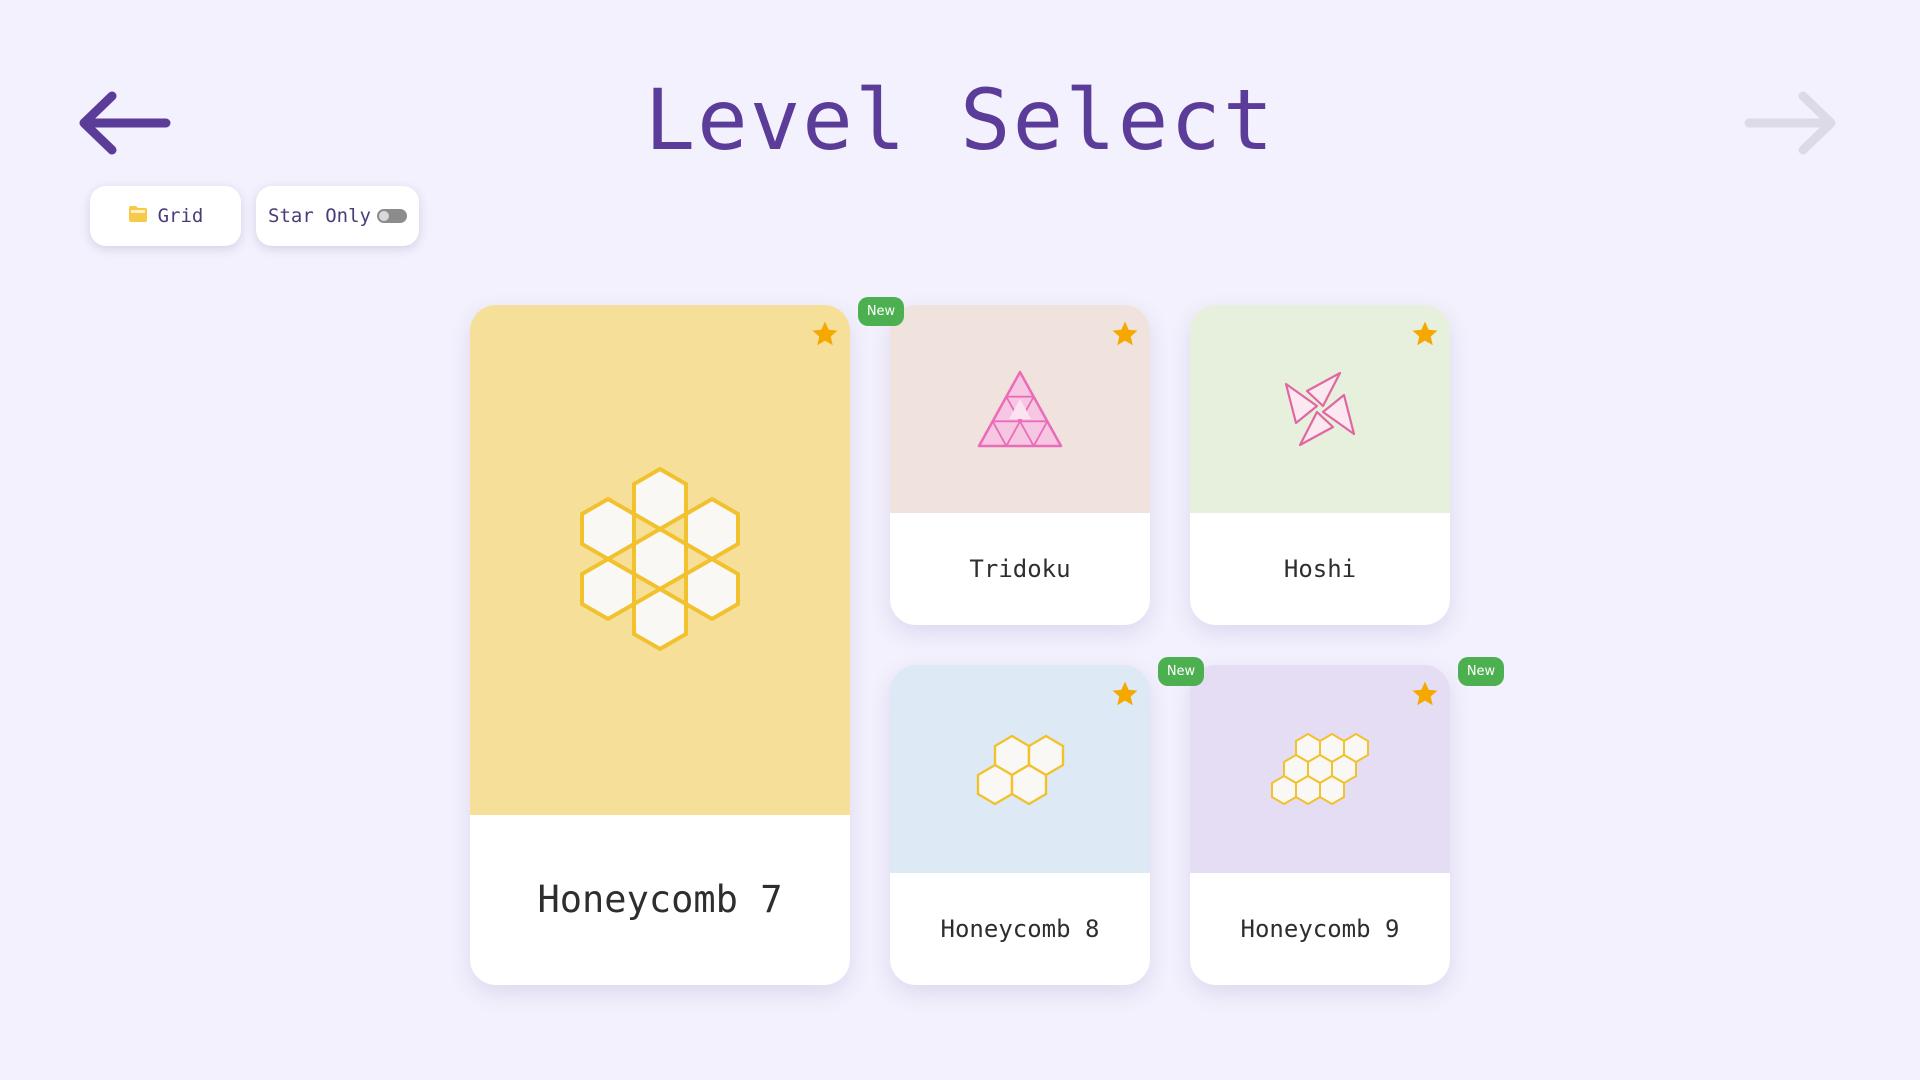 The width and height of the screenshot is (1920, 1080). What do you see at coordinates (319, 216) in the screenshot?
I see `star-only-label: Star Only` at bounding box center [319, 216].